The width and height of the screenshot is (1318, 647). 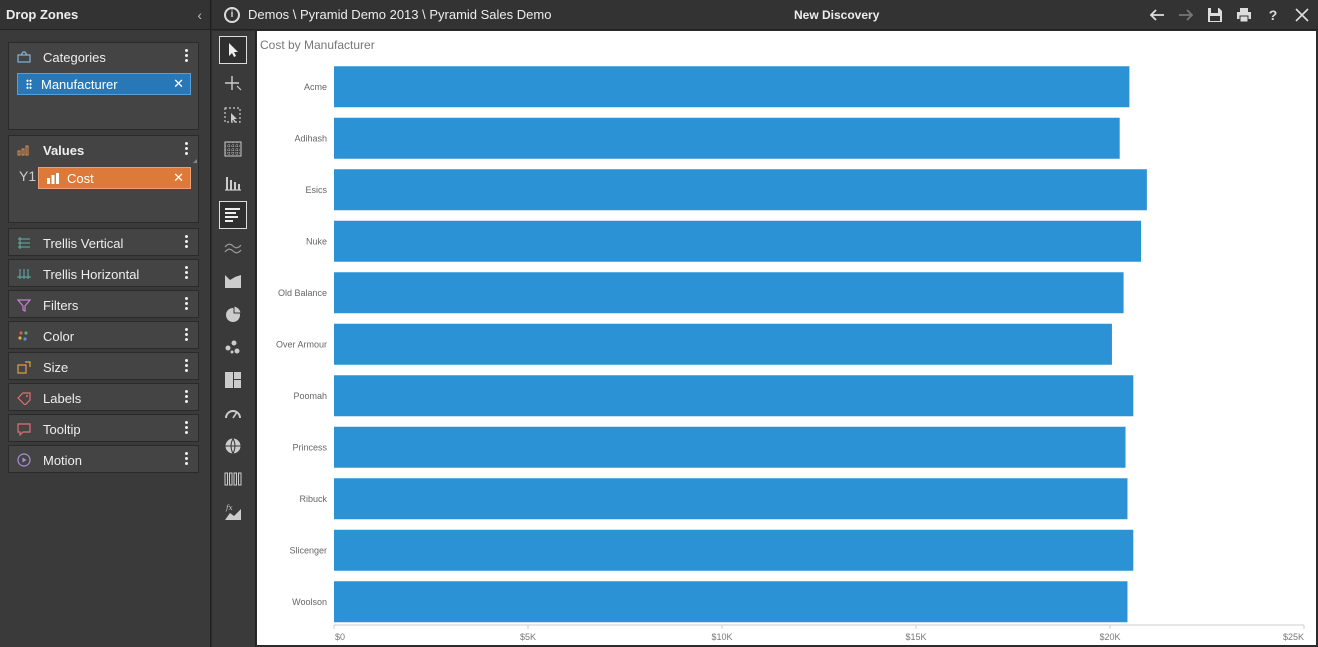 I want to click on zone-header: Size, so click(x=103, y=367).